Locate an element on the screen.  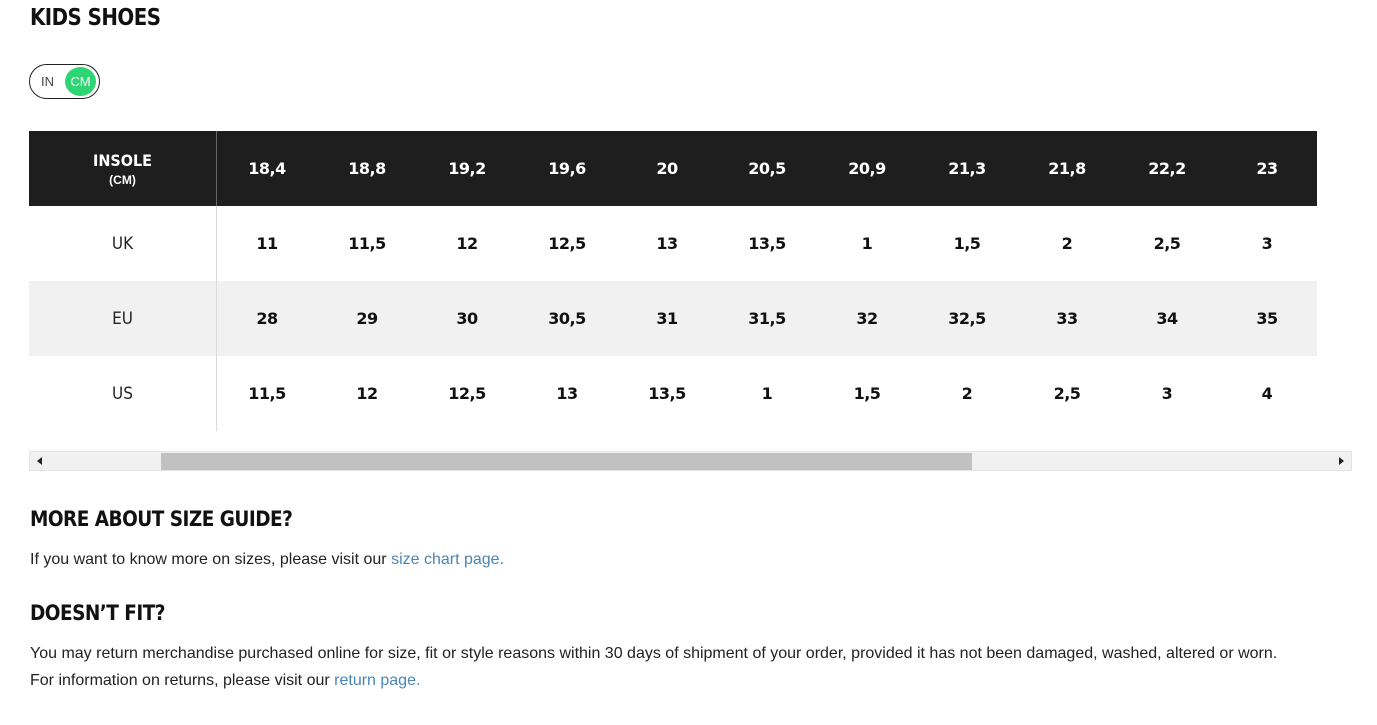
row-label-uk: UK is located at coordinates (123, 243).